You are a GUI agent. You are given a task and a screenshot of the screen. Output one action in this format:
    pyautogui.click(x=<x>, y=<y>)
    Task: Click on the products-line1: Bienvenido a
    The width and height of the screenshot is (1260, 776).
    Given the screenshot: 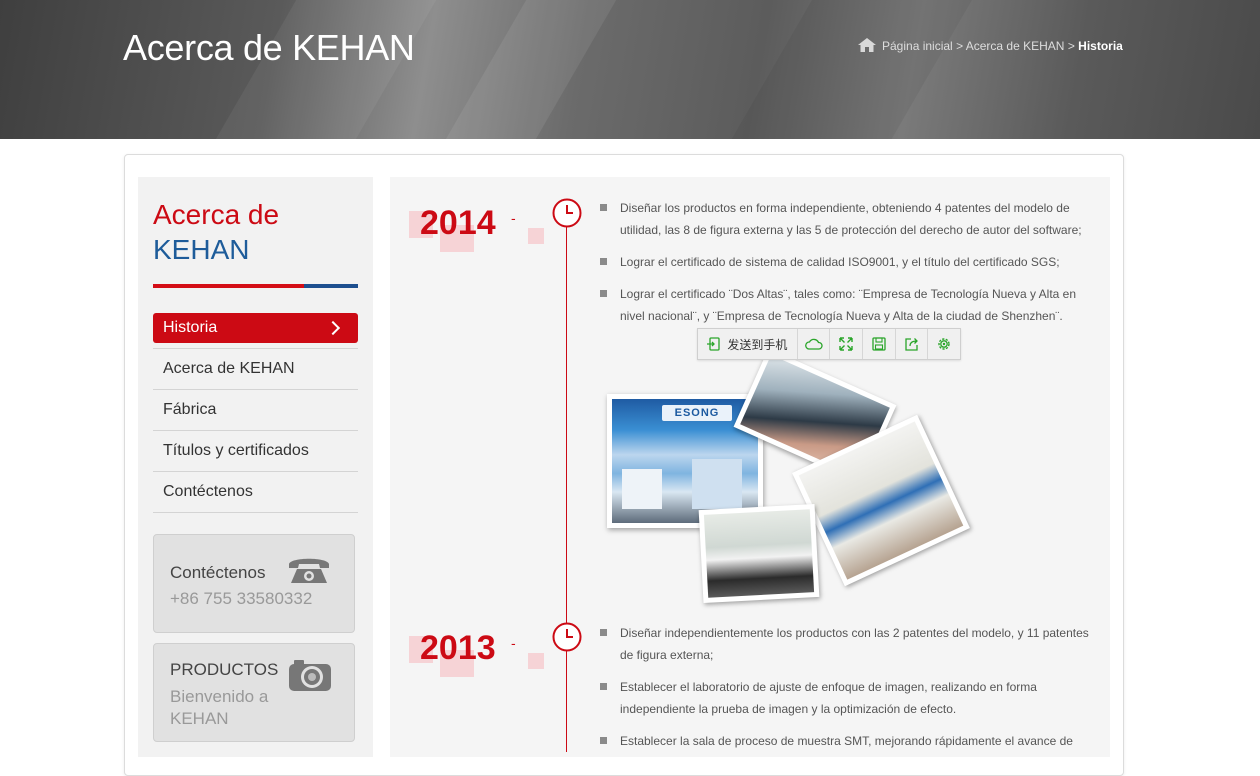 What is the action you would take?
    pyautogui.click(x=219, y=696)
    